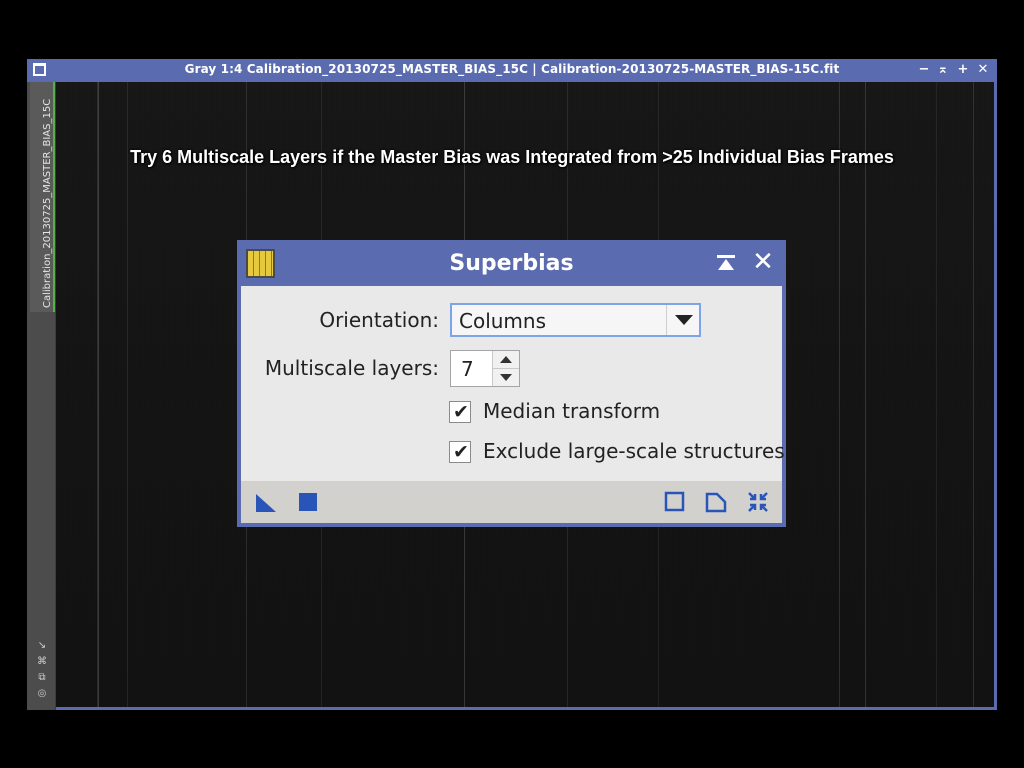 This screenshot has width=1024, height=768. Describe the element at coordinates (943, 70) in the screenshot. I see `shade-button: ⌅` at that location.